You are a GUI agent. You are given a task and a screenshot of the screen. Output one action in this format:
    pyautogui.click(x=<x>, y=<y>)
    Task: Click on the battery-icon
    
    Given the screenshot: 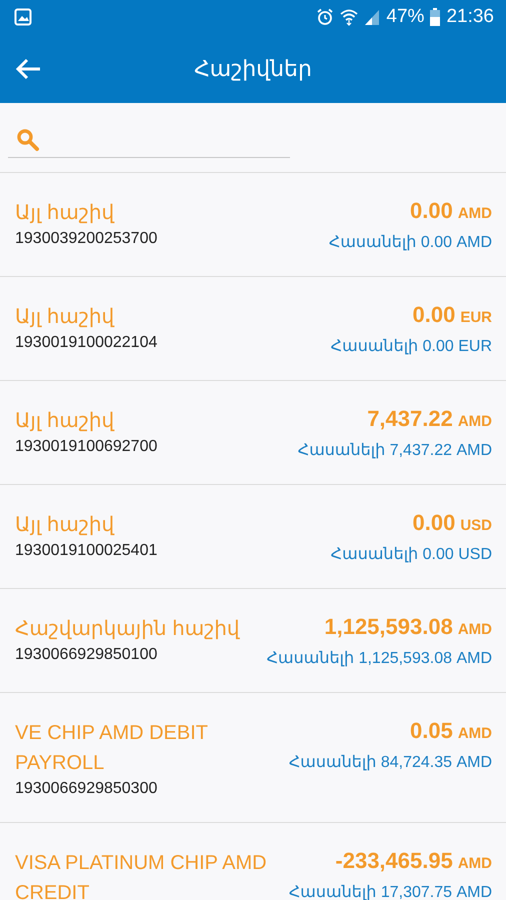 What is the action you would take?
    pyautogui.click(x=435, y=17)
    